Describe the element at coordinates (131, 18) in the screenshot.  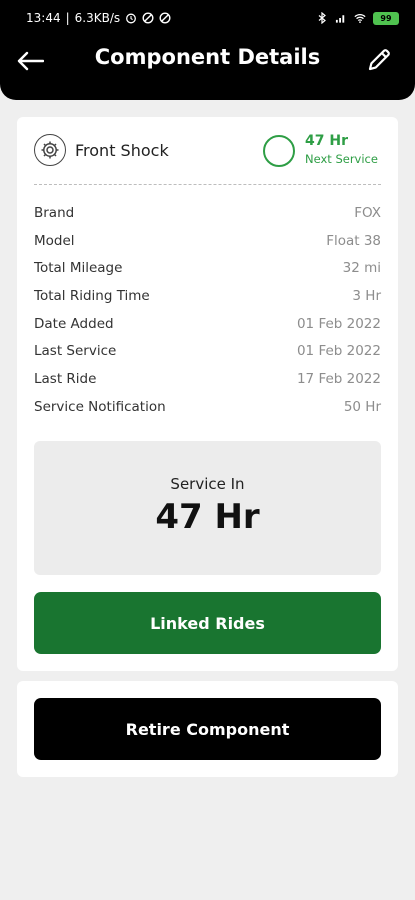
I see `alarm-icon` at that location.